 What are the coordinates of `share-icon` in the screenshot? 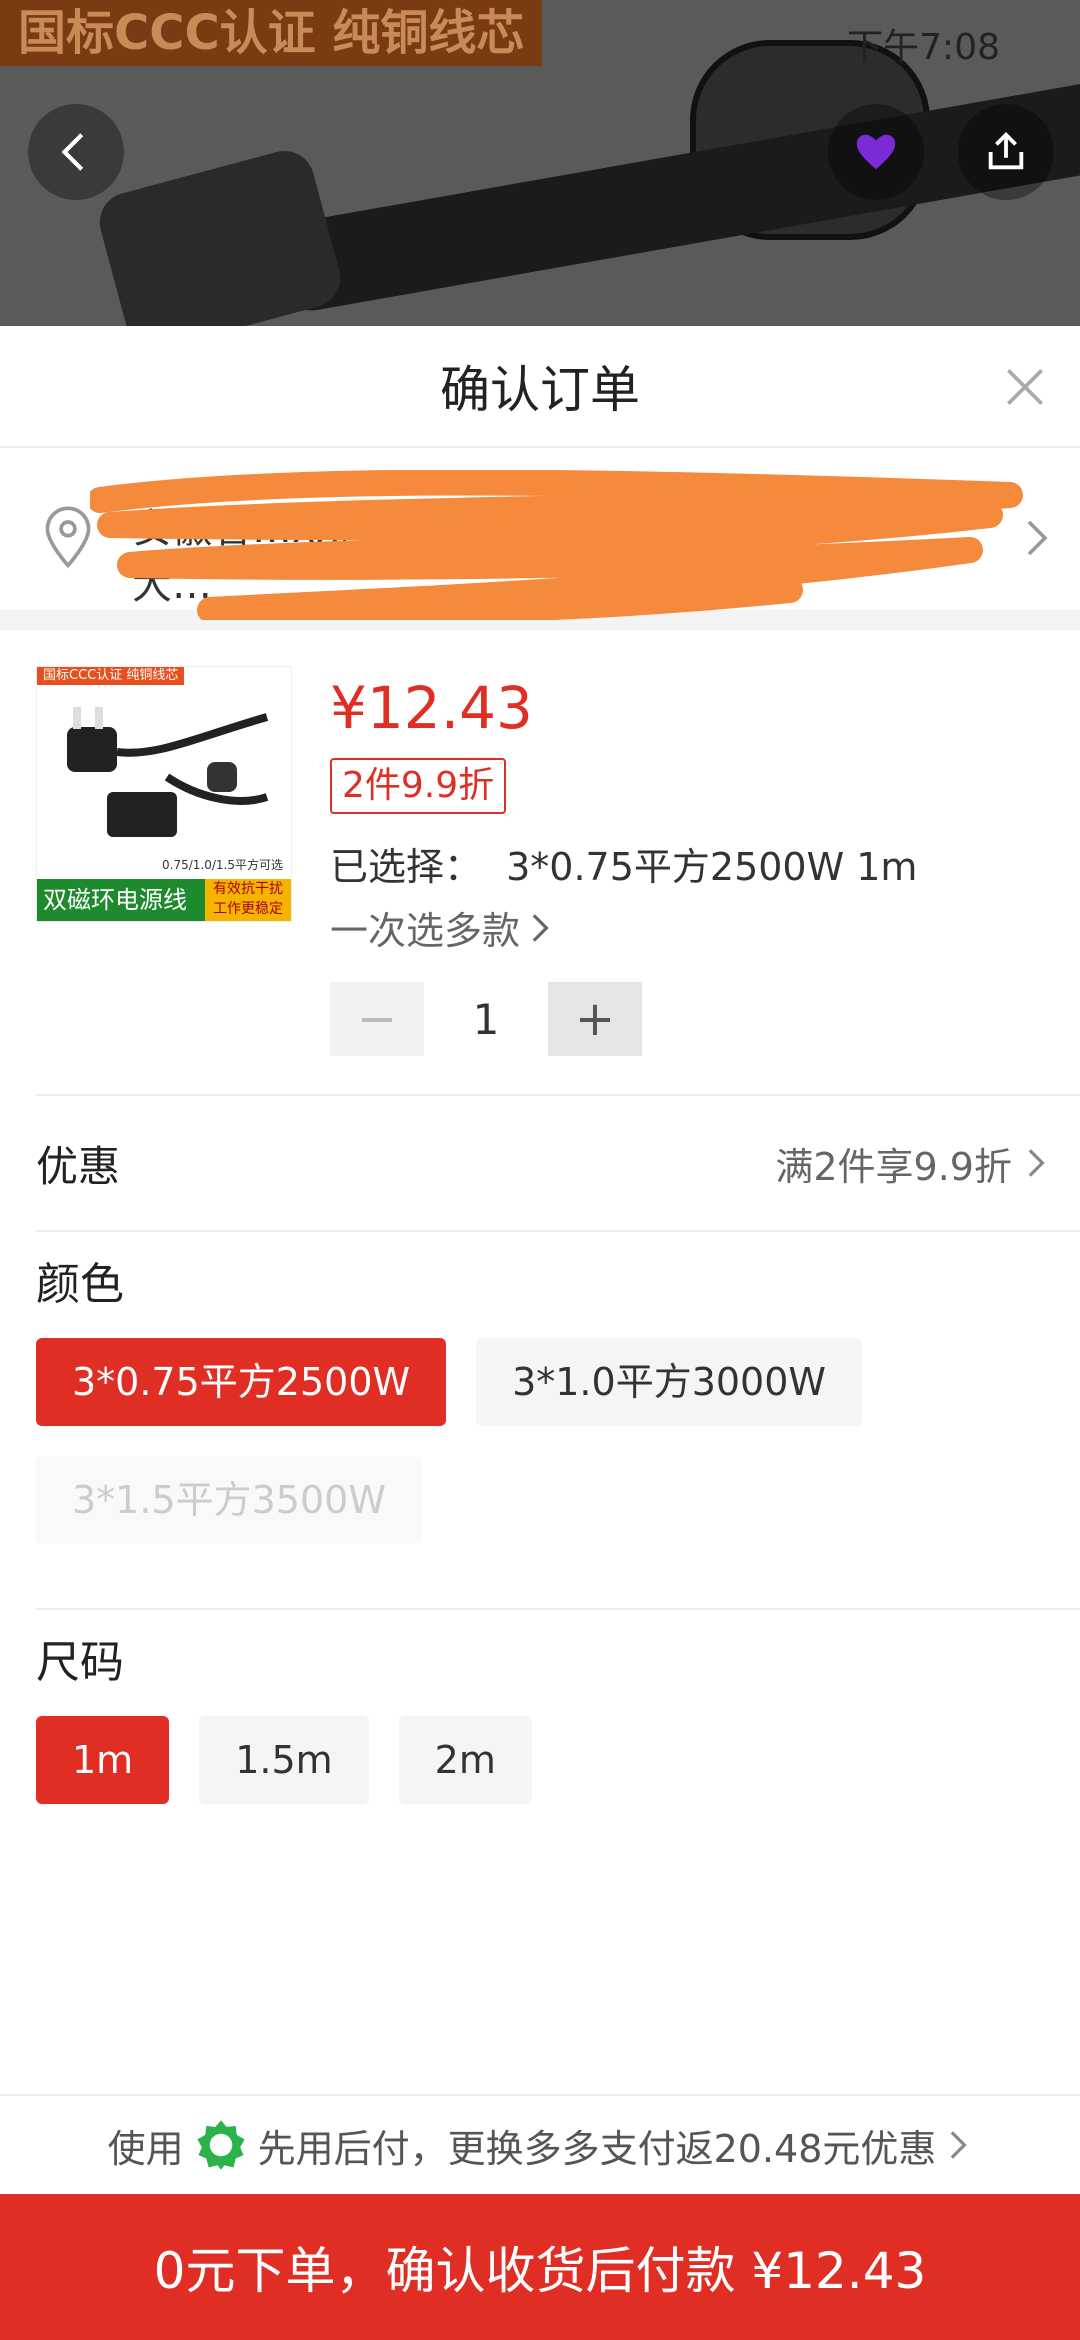 It's located at (1006, 151).